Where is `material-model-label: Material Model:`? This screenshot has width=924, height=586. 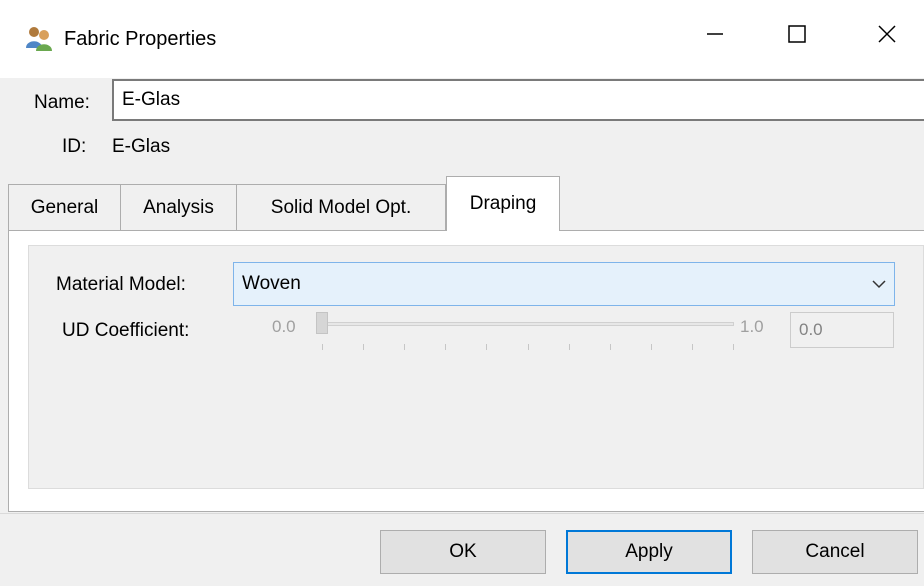
material-model-label: Material Model: is located at coordinates (121, 284).